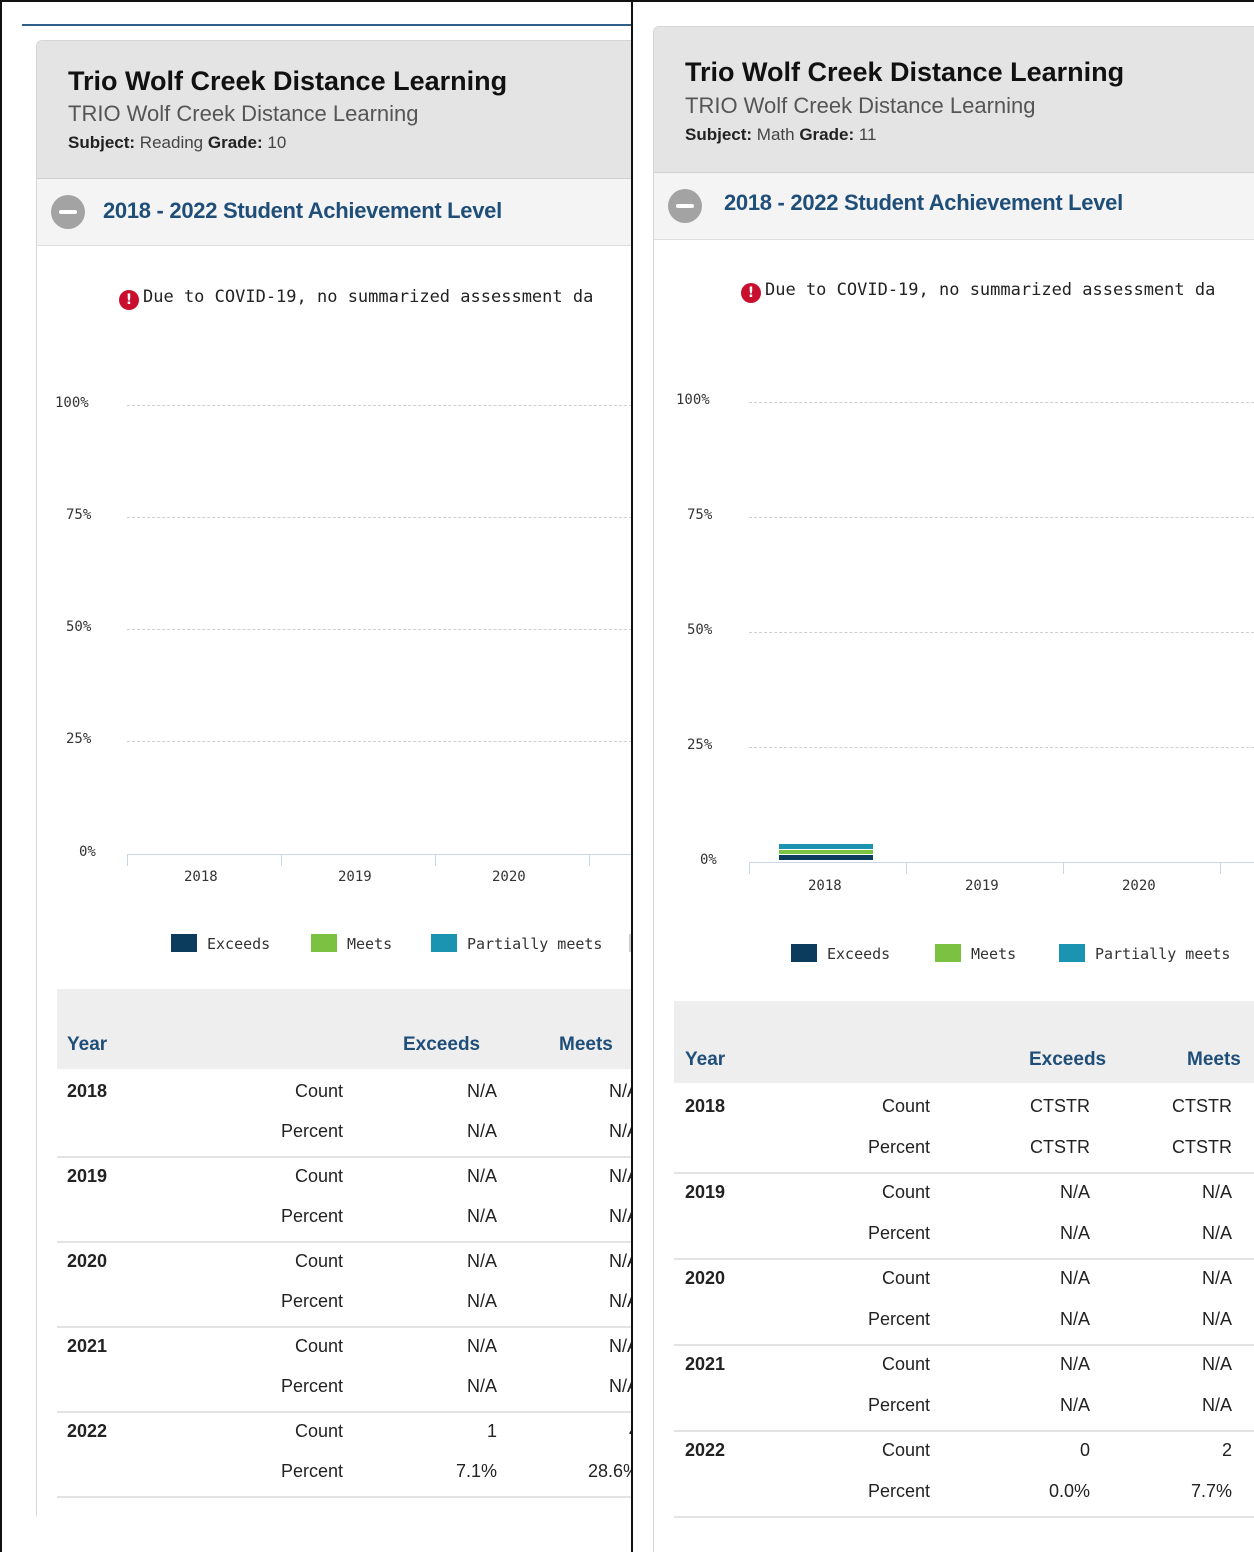 This screenshot has height=1552, width=1254. Describe the element at coordinates (1202, 1106) in the screenshot. I see `cell-meets-count: CTSTR` at that location.